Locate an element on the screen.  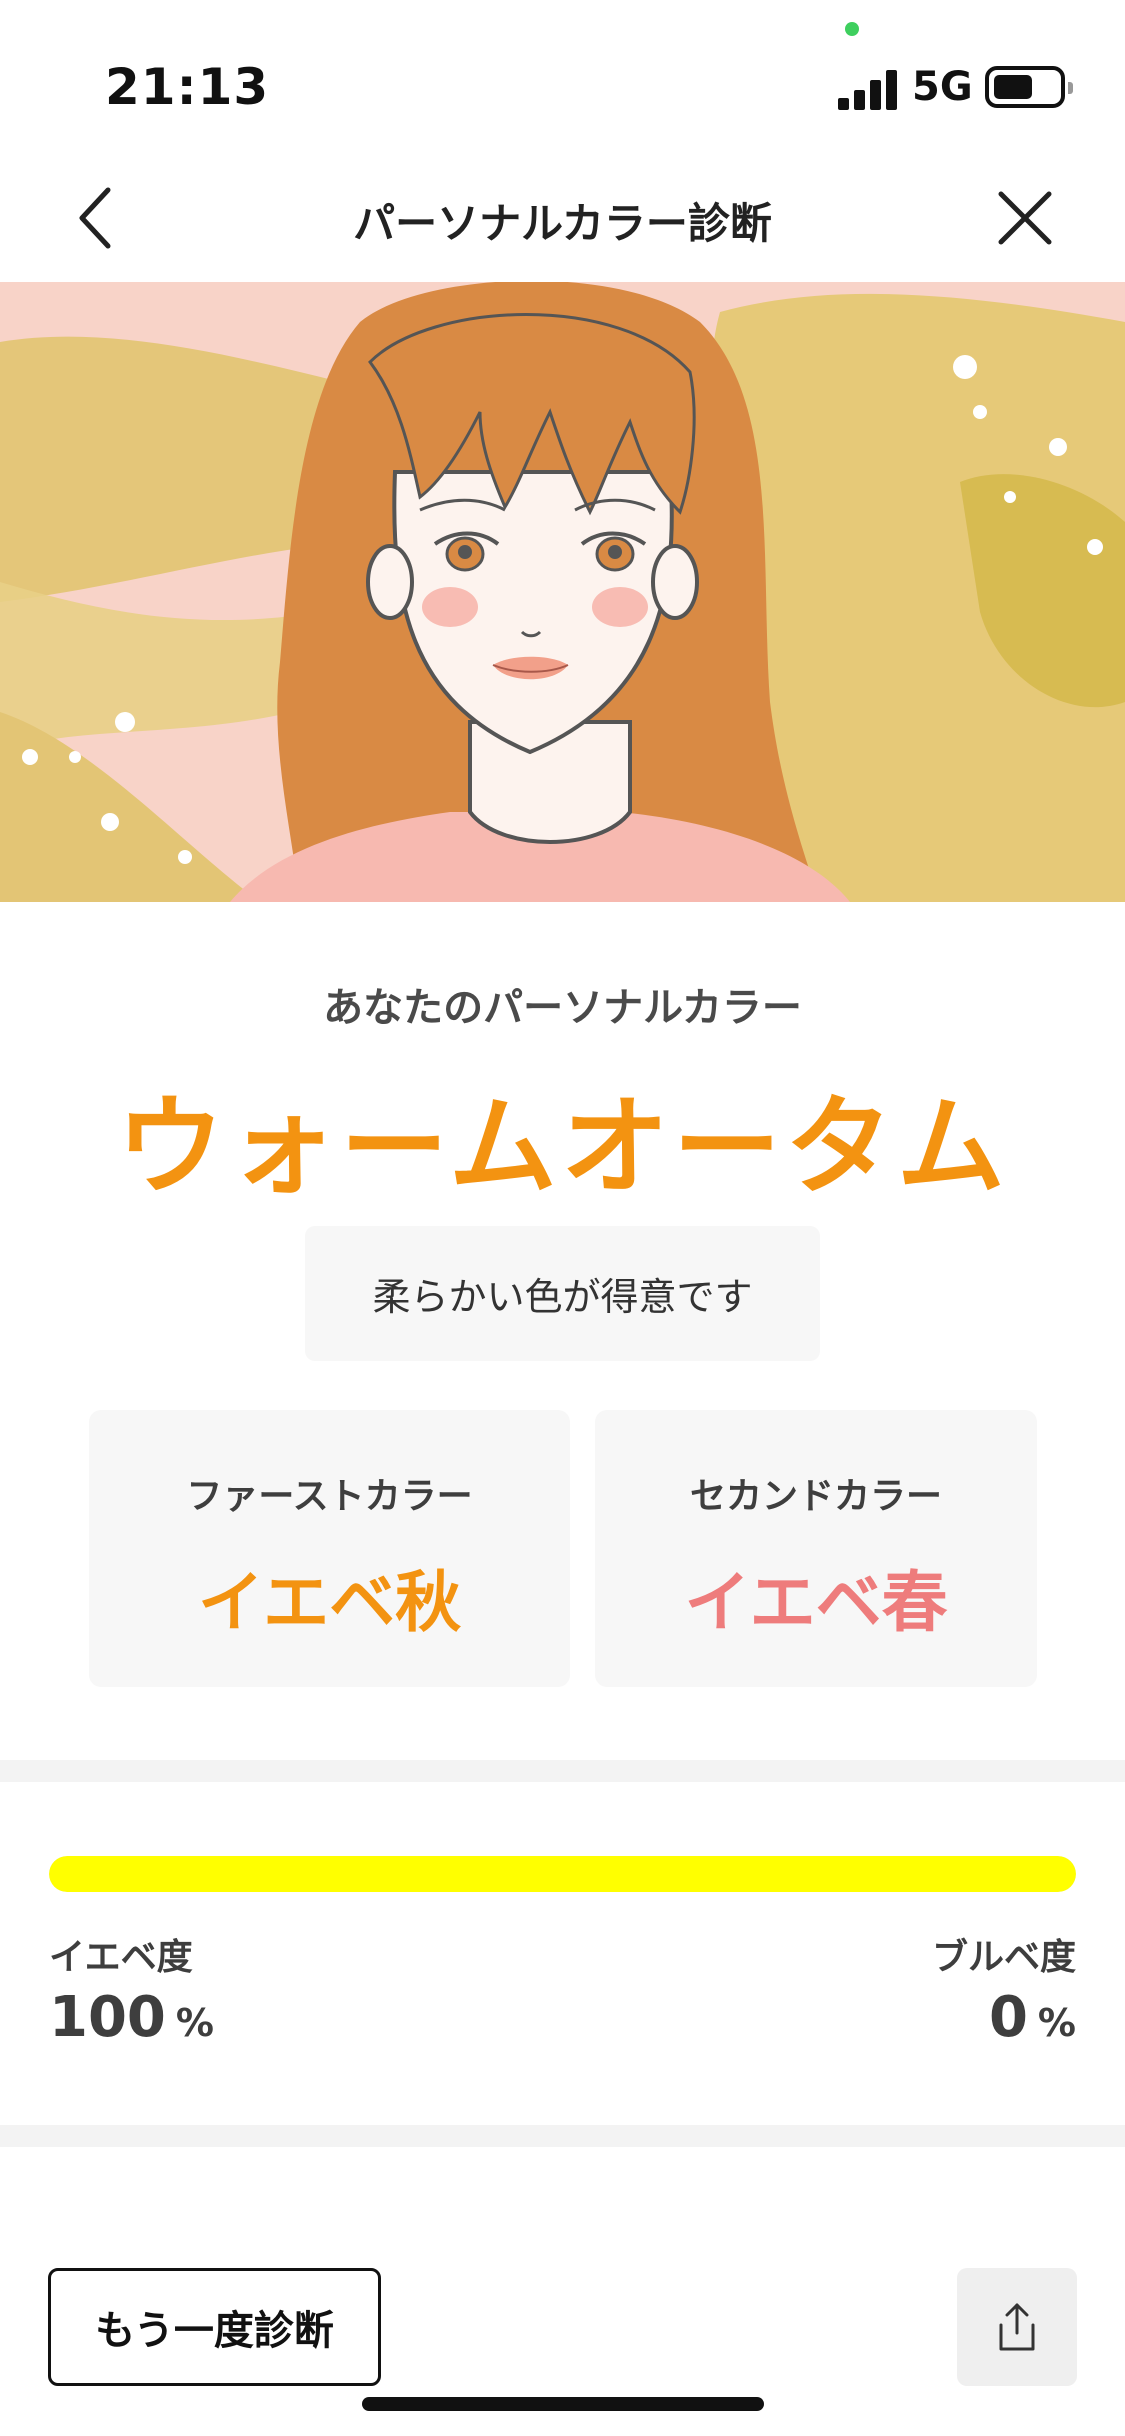
nav-bar: パーソナルカラー診断 is located at coordinates (562, 216).